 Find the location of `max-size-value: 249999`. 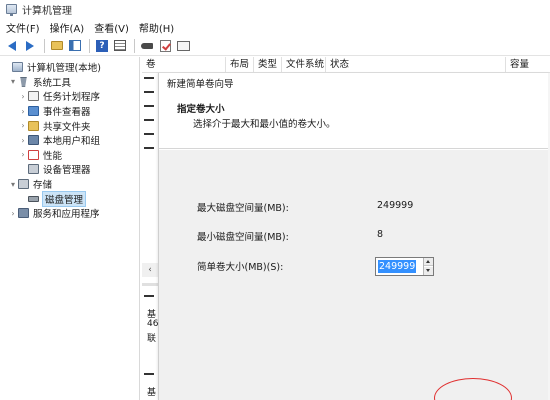

max-size-value: 249999 is located at coordinates (395, 205).